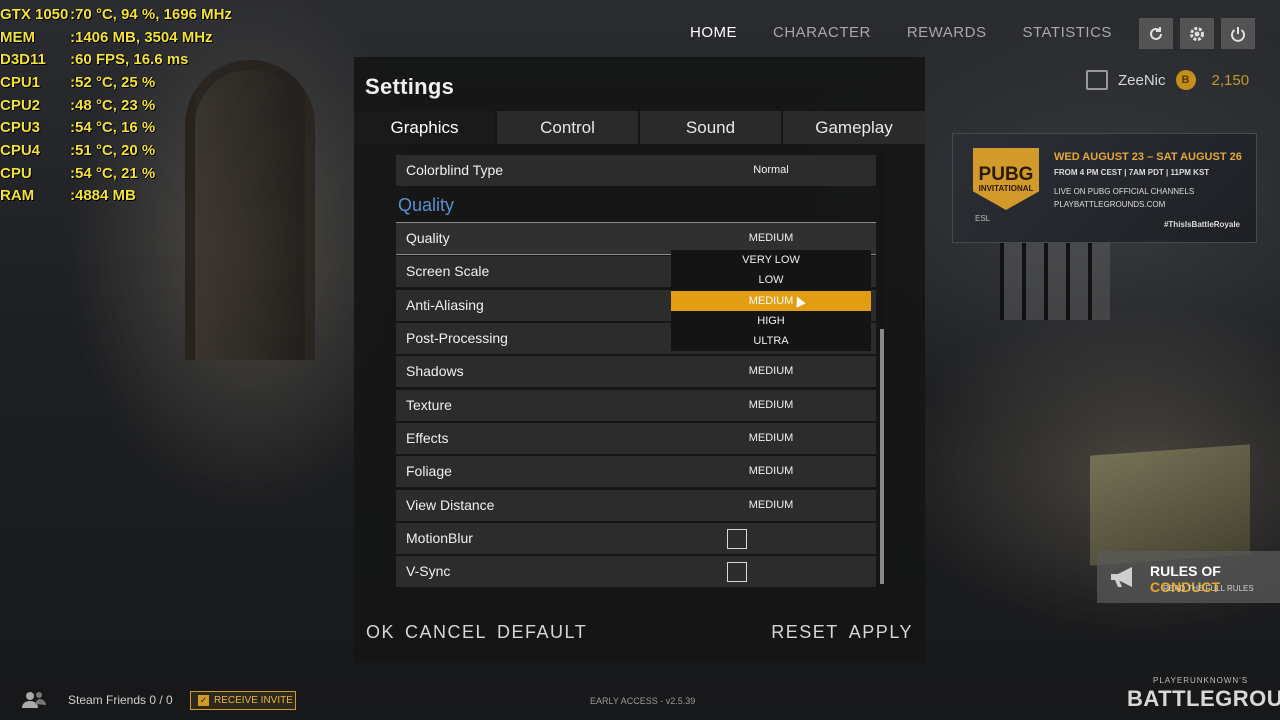  What do you see at coordinates (771, 341) in the screenshot?
I see `dropdown-option-ultra: ULTRA` at bounding box center [771, 341].